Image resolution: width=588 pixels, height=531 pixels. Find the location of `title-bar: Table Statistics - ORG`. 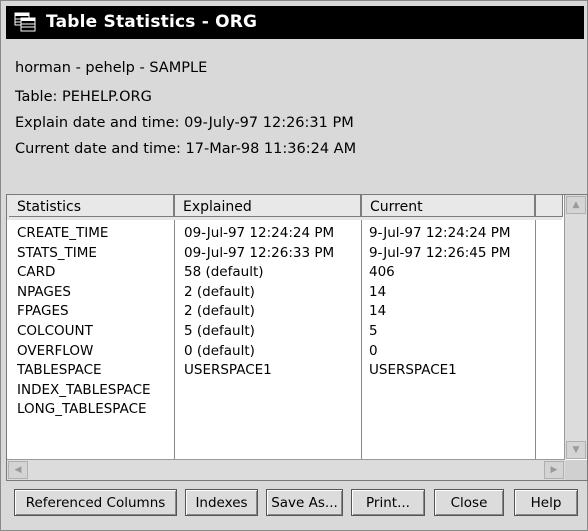

title-bar: Table Statistics - ORG is located at coordinates (295, 22).